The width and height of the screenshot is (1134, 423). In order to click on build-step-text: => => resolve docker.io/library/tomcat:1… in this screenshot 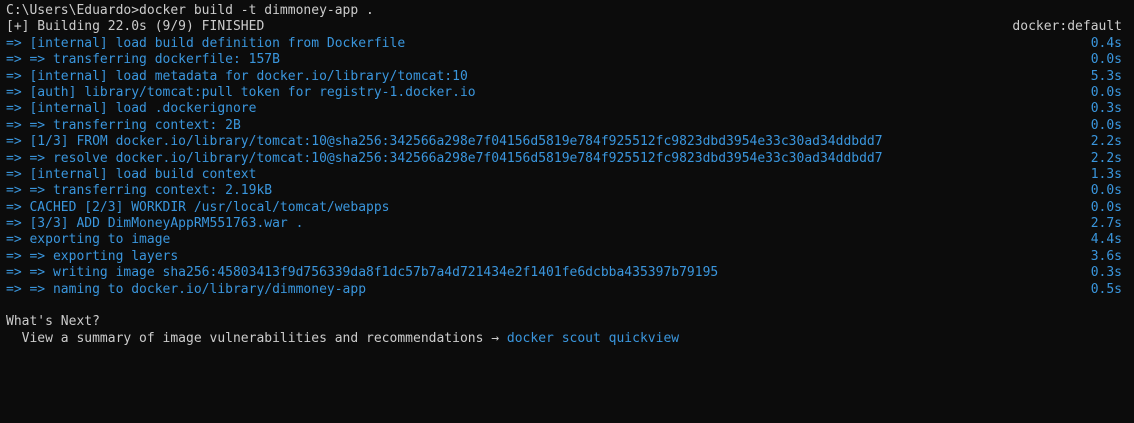, I will do `click(444, 158)`.